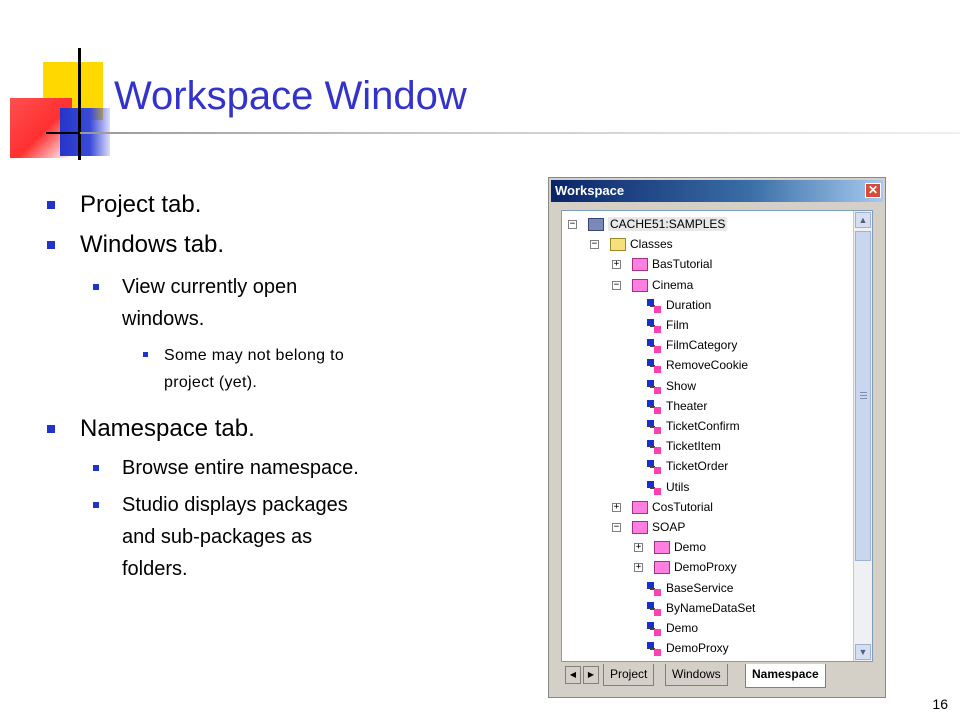 This screenshot has width=960, height=720. Describe the element at coordinates (753, 306) in the screenshot. I see `tree-node: Duration` at that location.